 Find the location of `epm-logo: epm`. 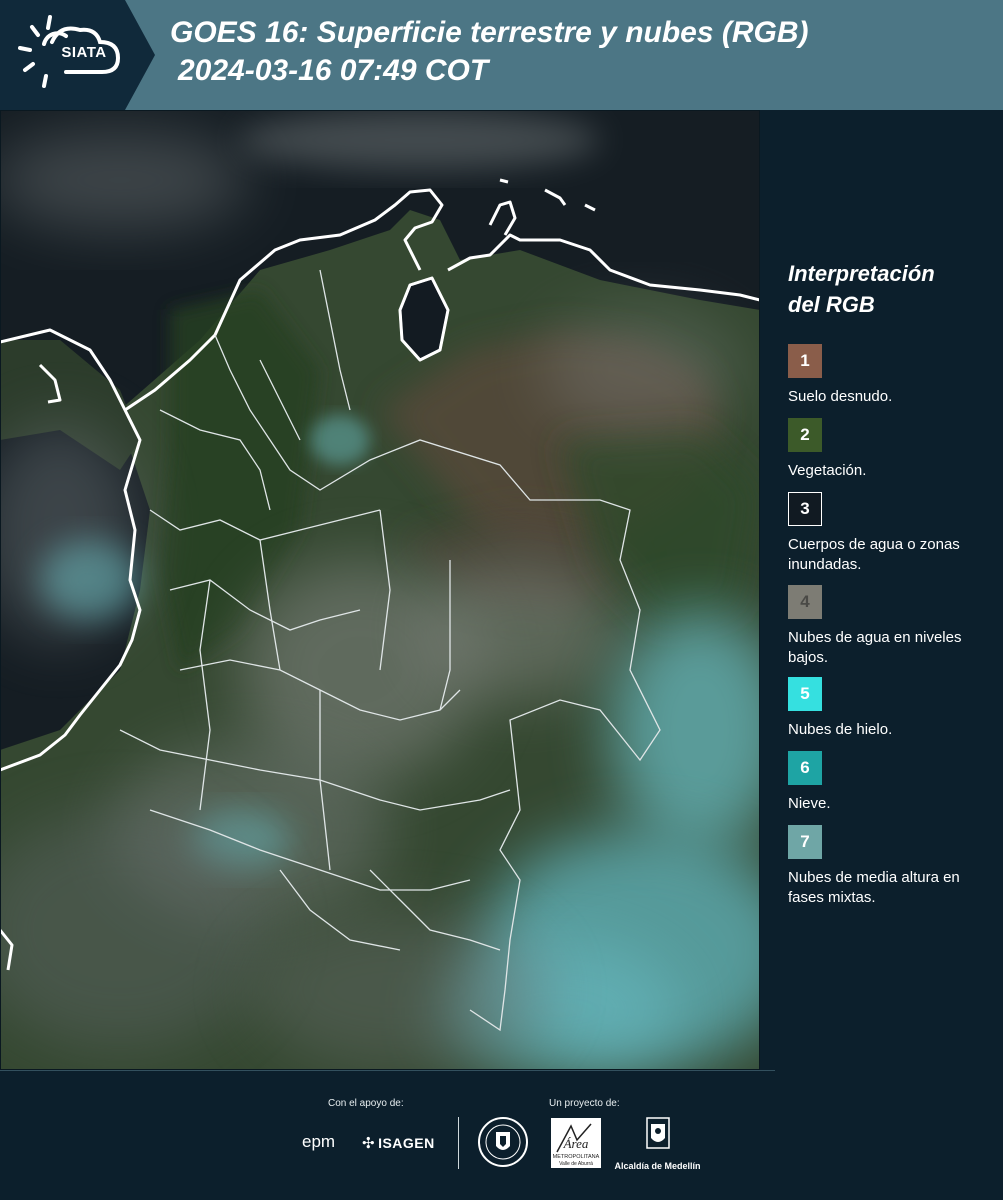

epm-logo: epm is located at coordinates (319, 1141).